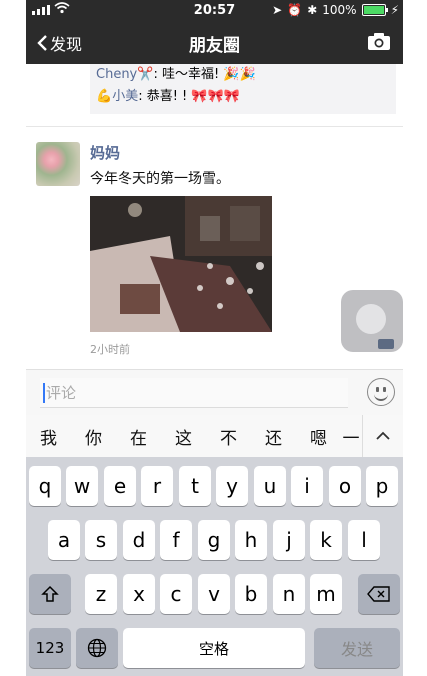  Describe the element at coordinates (160, 179) in the screenshot. I see `post-text: 今年冬天的第一场雪。` at that location.